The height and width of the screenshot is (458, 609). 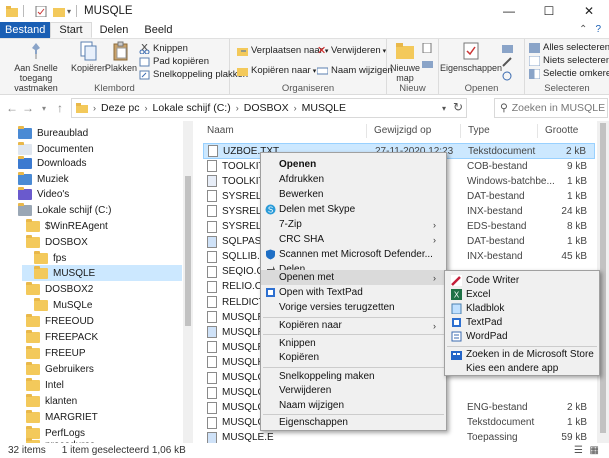 I want to click on nav-item-musqle-sub: MuSQLe, so click(x=63, y=305).